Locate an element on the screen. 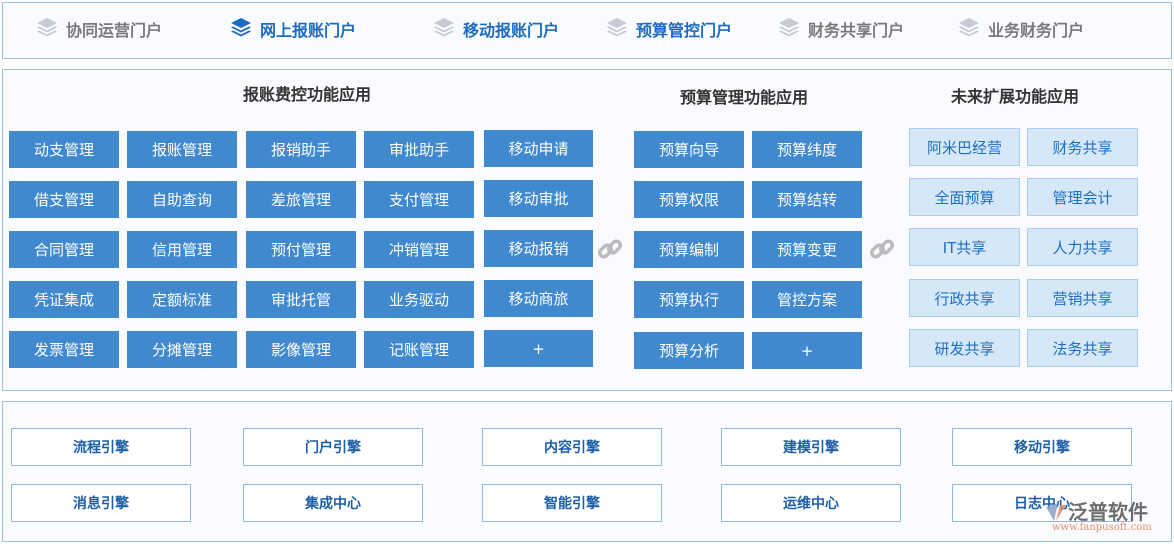 This screenshot has height=544, width=1174. section-title-future: 未来扩展功能应用 is located at coordinates (1015, 96).